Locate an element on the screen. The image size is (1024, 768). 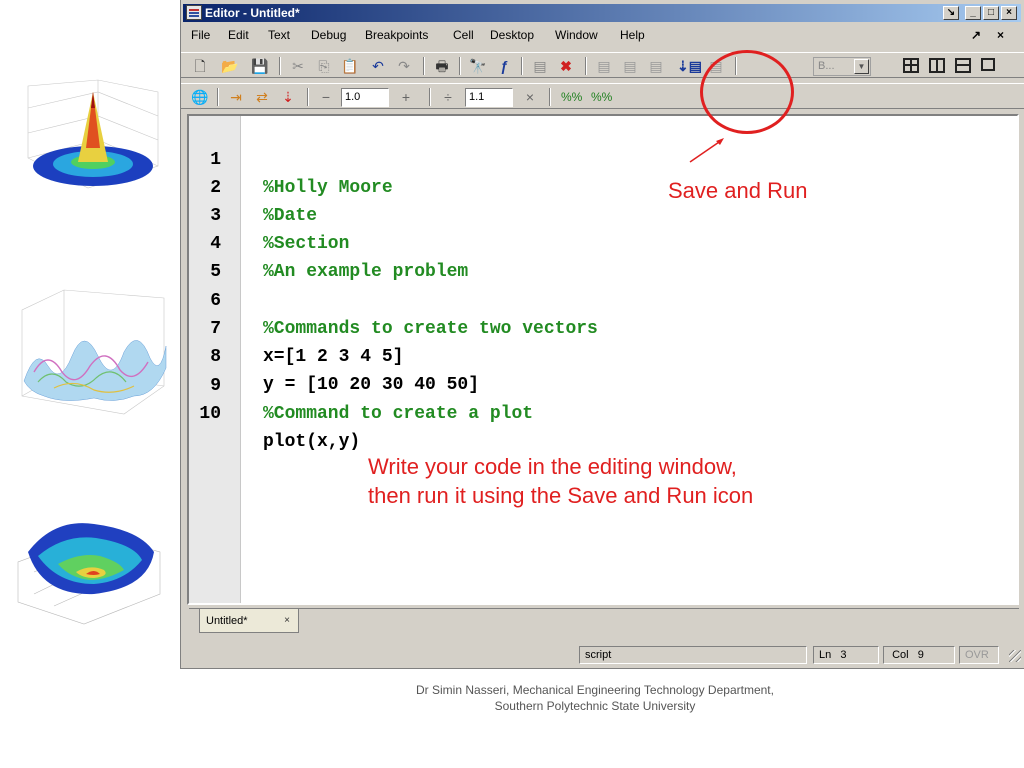
status-mode: script is located at coordinates (693, 655).